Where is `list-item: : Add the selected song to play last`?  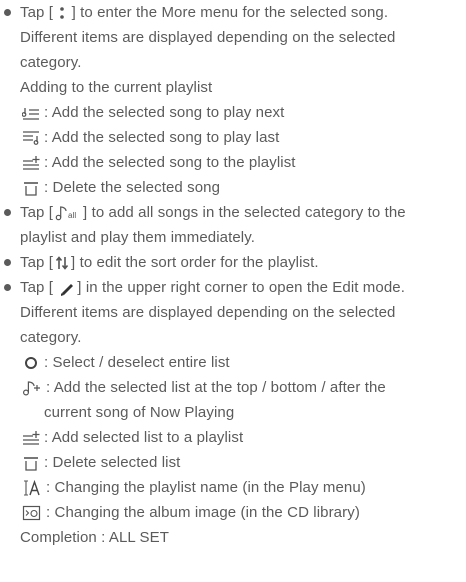
list-item: : Add the selected song to play last is located at coordinates (150, 138).